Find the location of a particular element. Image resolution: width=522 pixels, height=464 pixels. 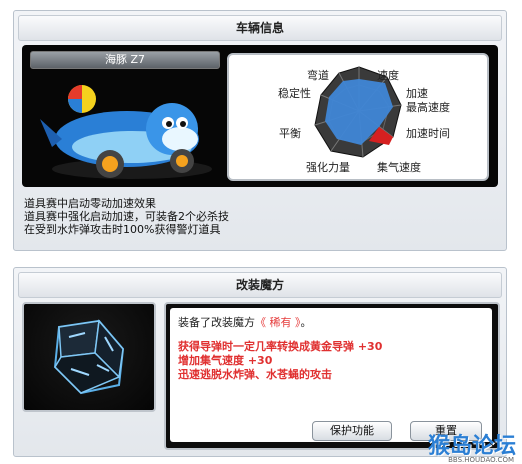

vehicle-panel-title: 车辆信息 is located at coordinates (260, 28).